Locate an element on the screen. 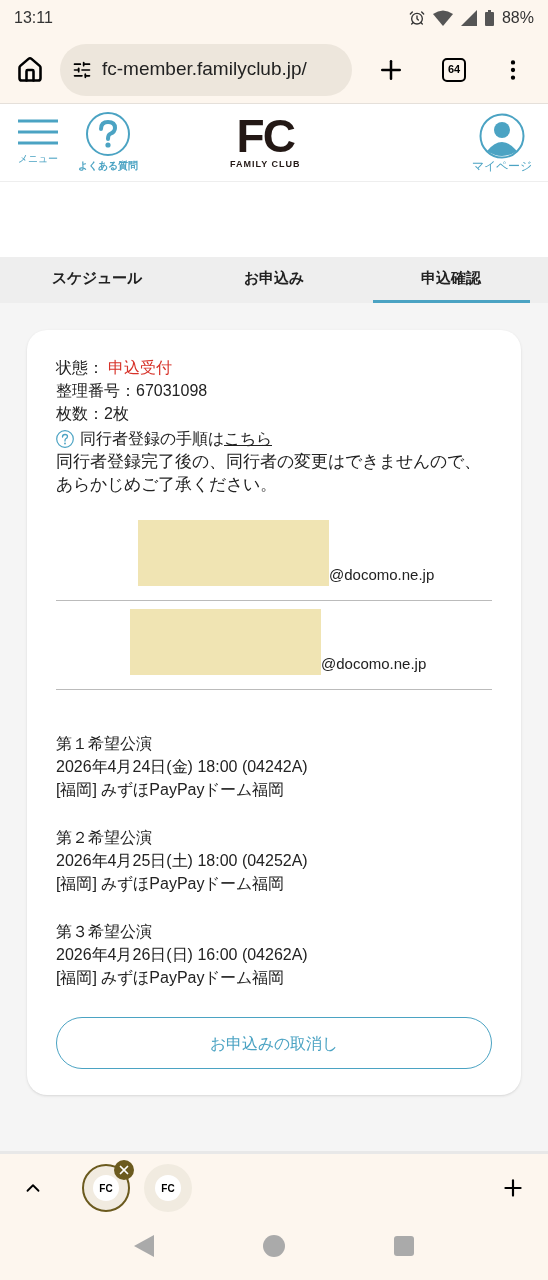  help-text: 同行者登録の手順は is located at coordinates (152, 439).